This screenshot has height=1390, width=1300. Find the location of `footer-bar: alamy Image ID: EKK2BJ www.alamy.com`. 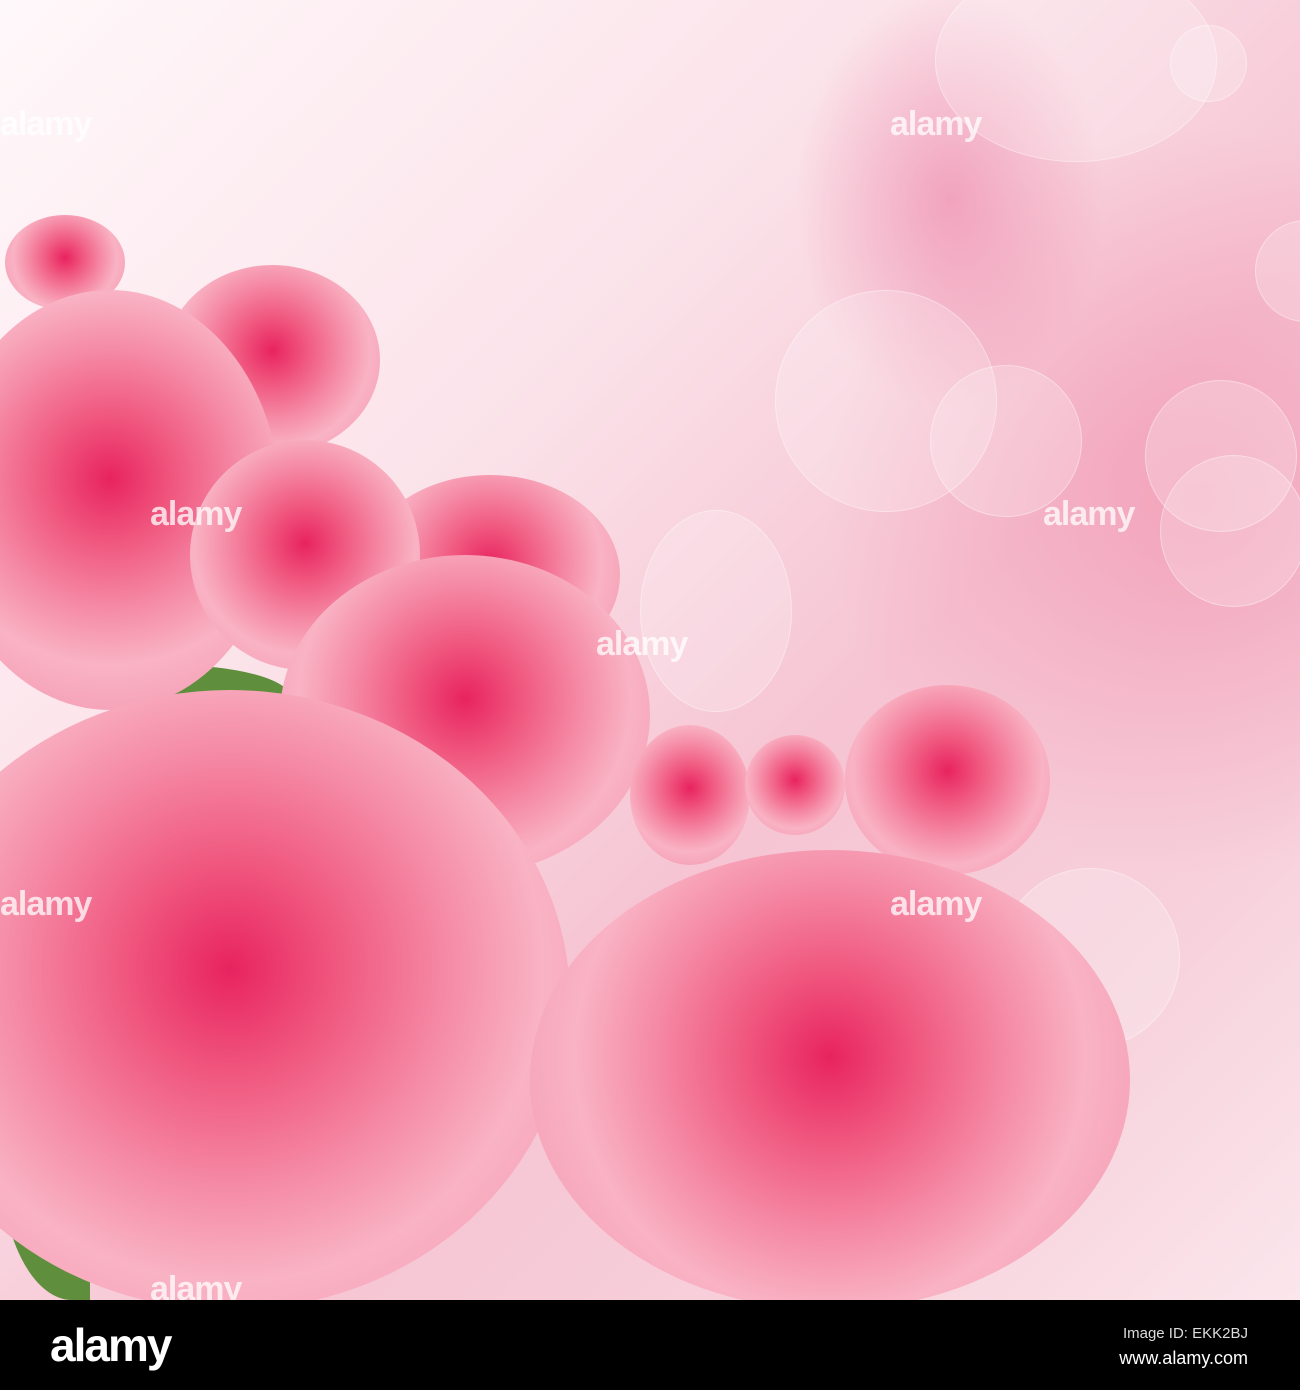

footer-bar: alamy Image ID: EKK2BJ www.alamy.com is located at coordinates (650, 1345).